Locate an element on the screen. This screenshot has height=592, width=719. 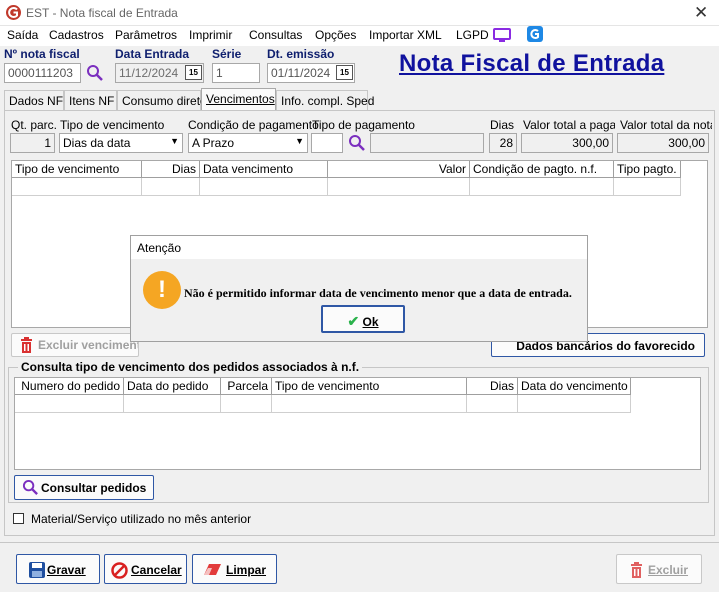
tab-dados-nf: Dados NF is located at coordinates (34, 100).